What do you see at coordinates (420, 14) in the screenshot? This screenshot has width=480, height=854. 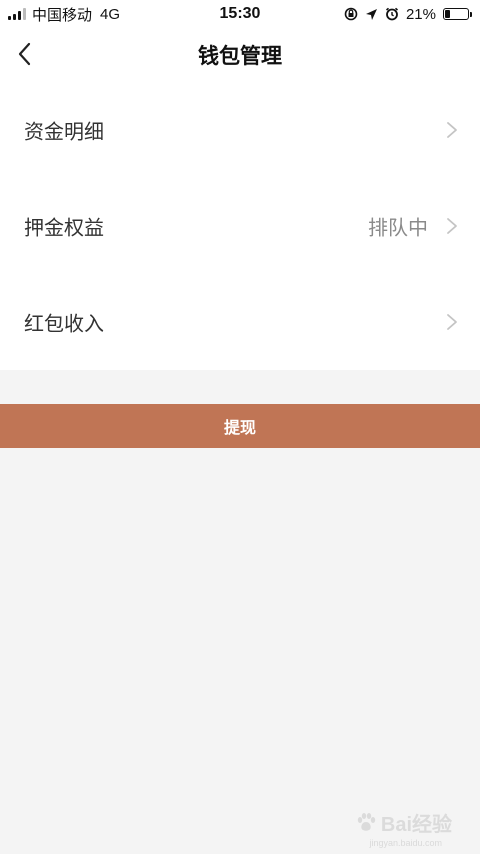 I see `battery-percent: 21%` at bounding box center [420, 14].